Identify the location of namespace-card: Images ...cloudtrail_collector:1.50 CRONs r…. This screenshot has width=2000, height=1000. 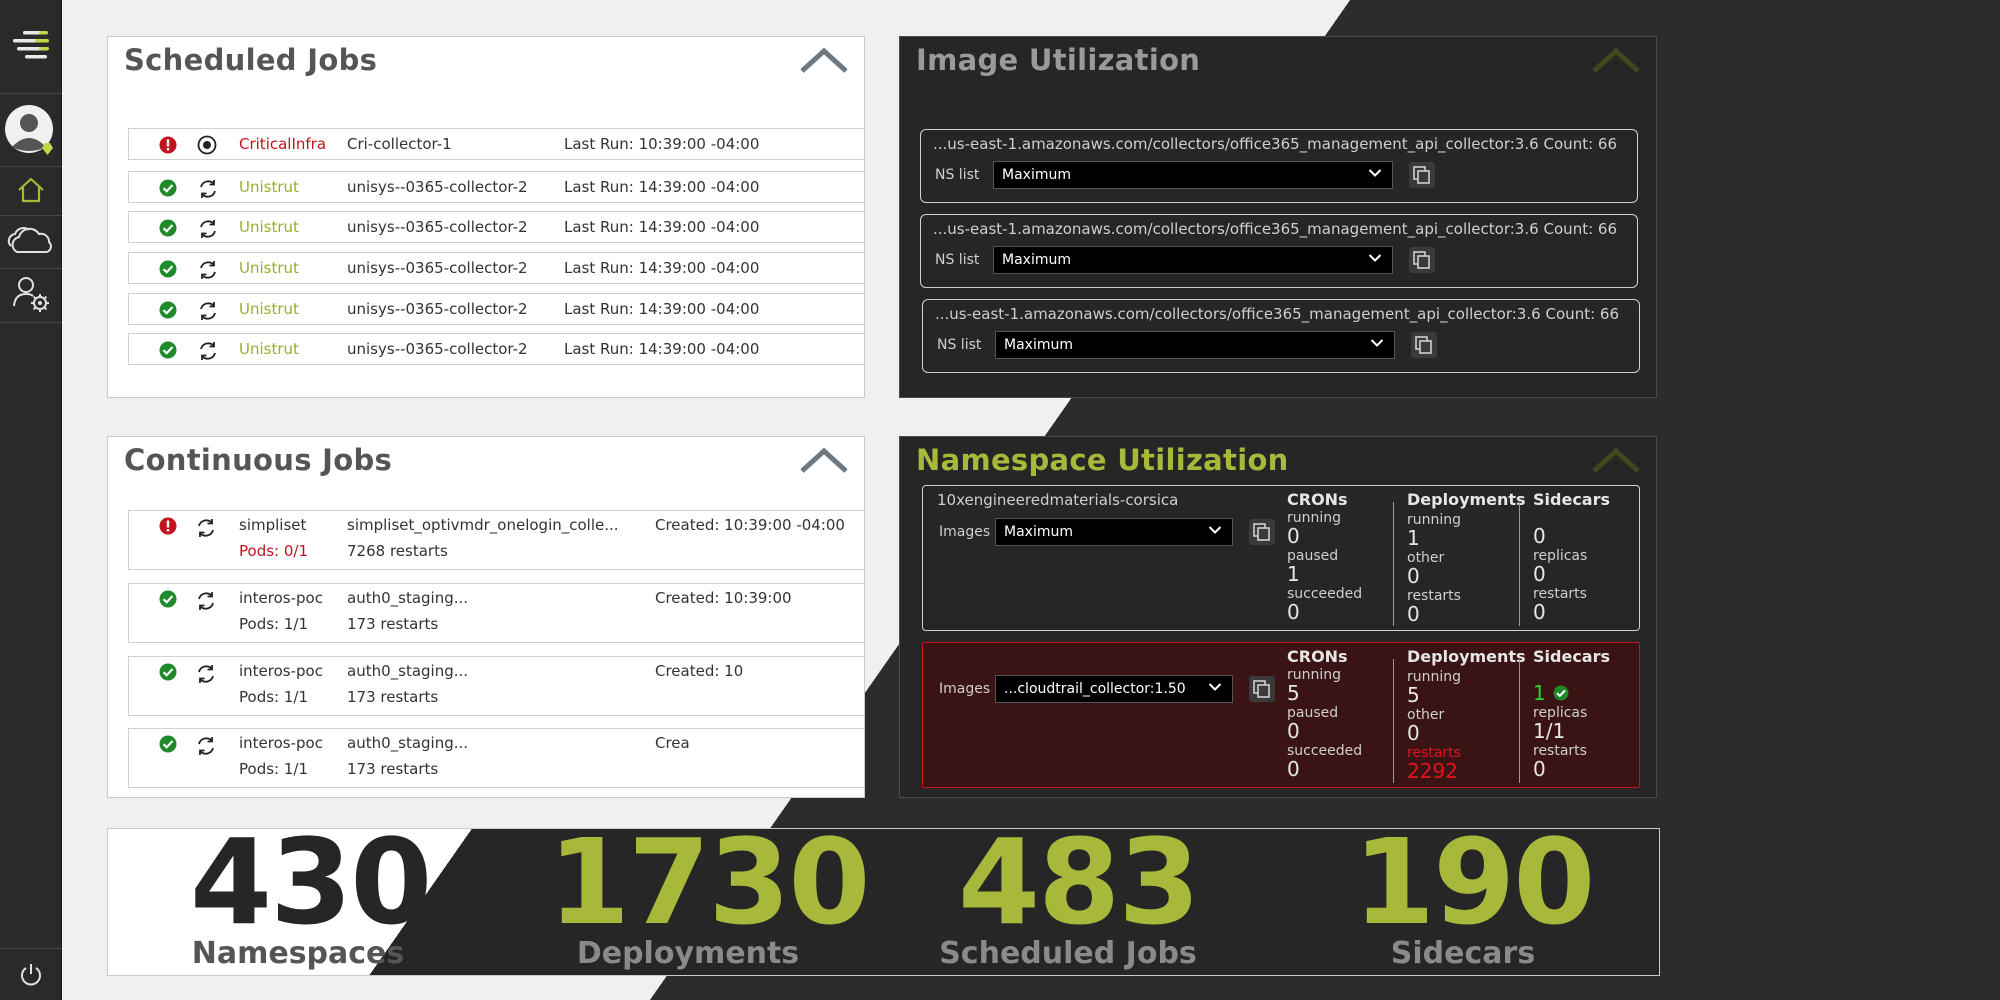
(1281, 715).